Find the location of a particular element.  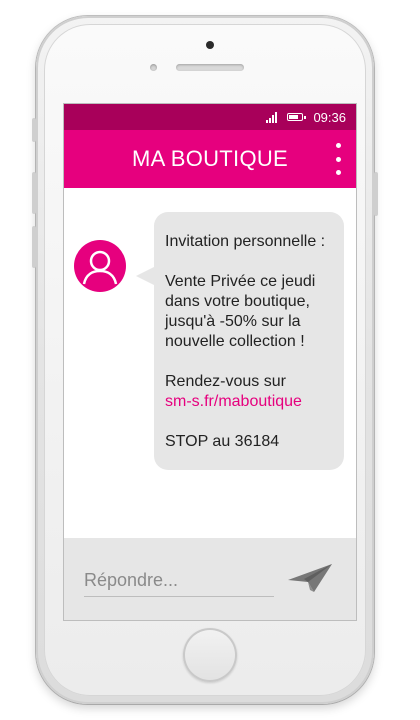

volume-up-button is located at coordinates (34, 193).